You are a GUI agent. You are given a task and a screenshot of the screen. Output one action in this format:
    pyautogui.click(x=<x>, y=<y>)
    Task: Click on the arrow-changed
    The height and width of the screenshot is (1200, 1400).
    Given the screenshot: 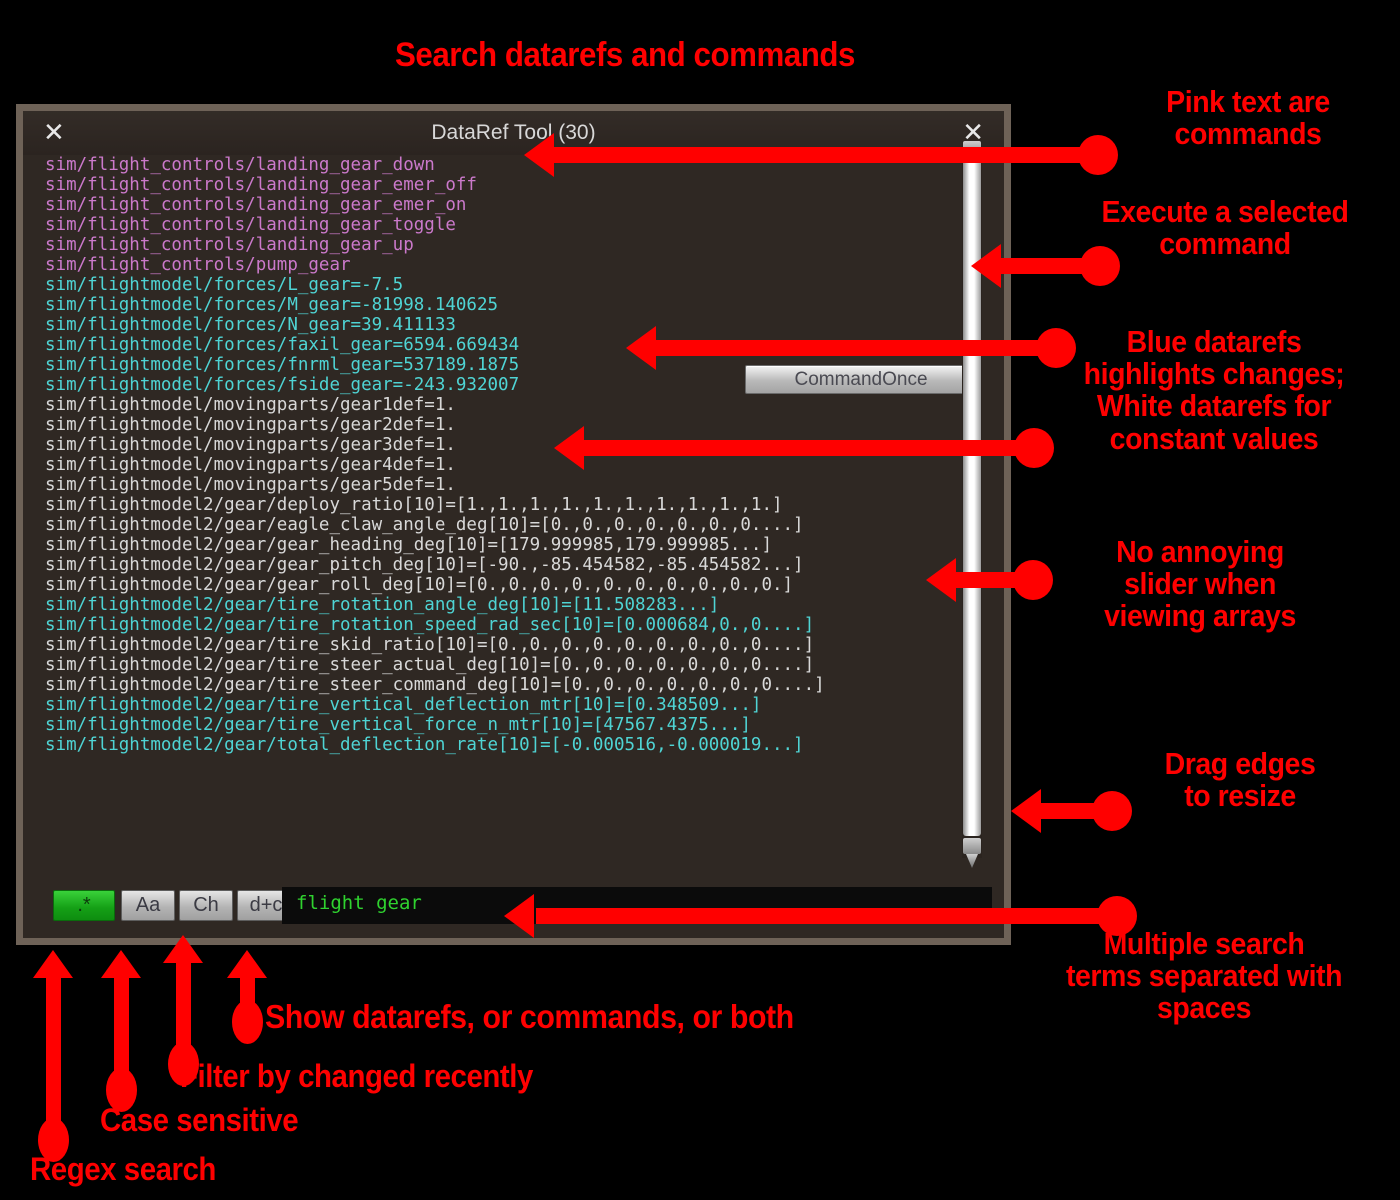 What is the action you would take?
    pyautogui.click(x=183, y=1007)
    